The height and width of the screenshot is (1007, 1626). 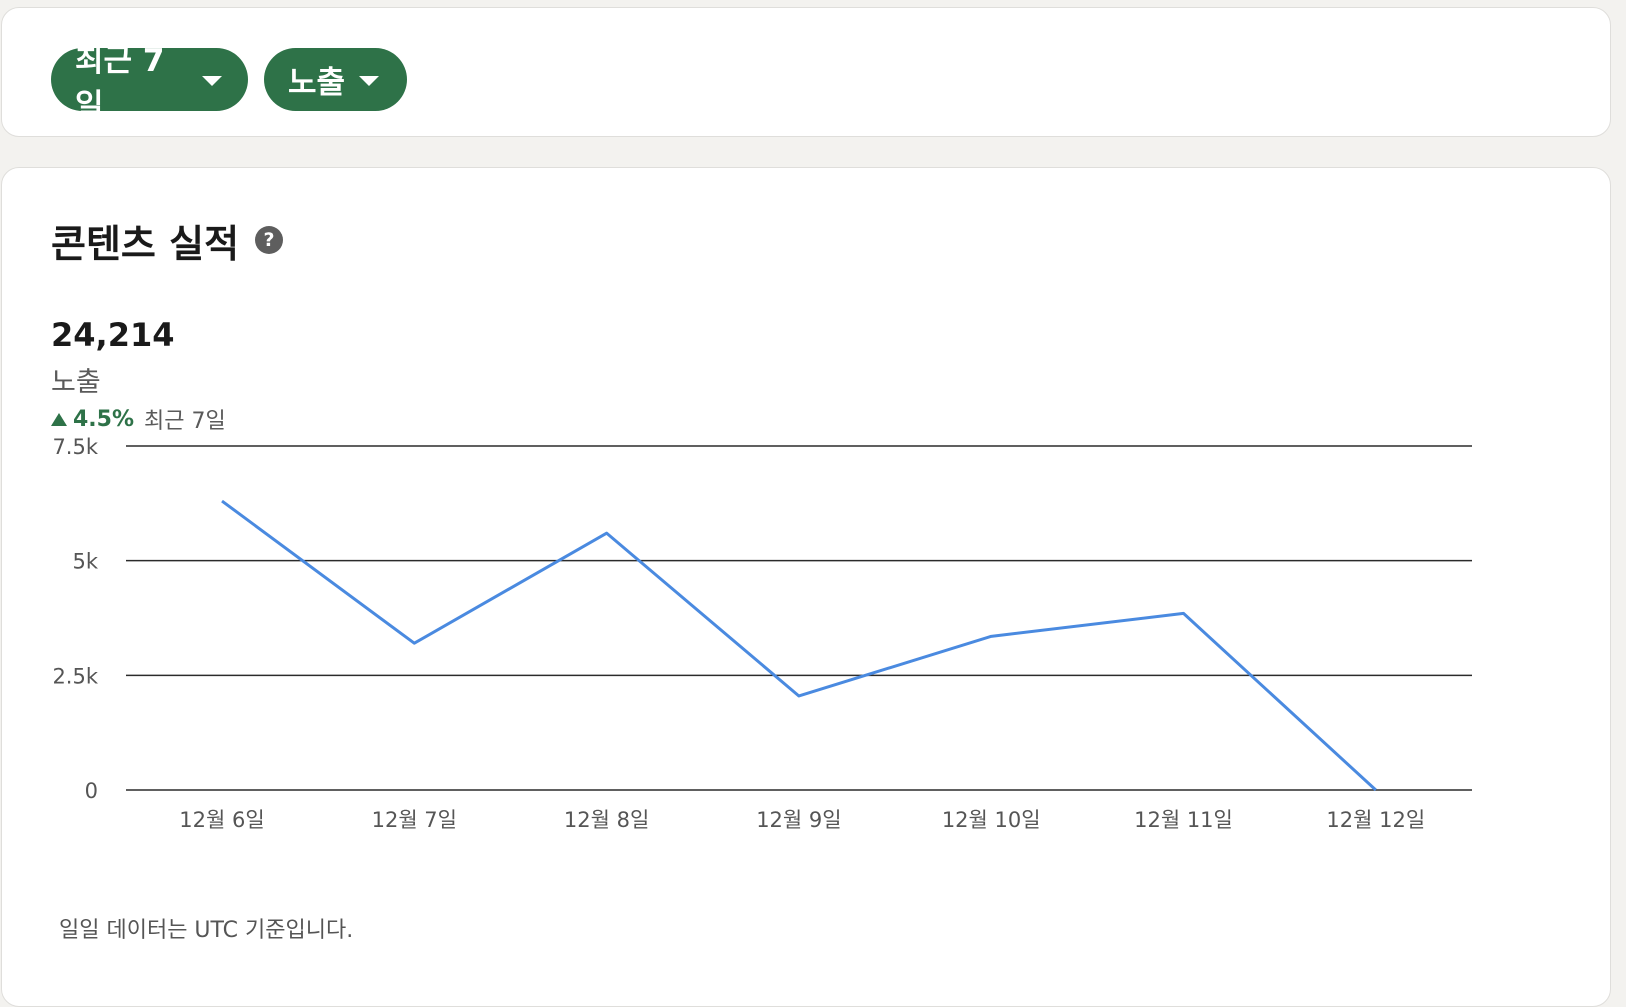 I want to click on y-tick-label: 7.5k, so click(x=75, y=447).